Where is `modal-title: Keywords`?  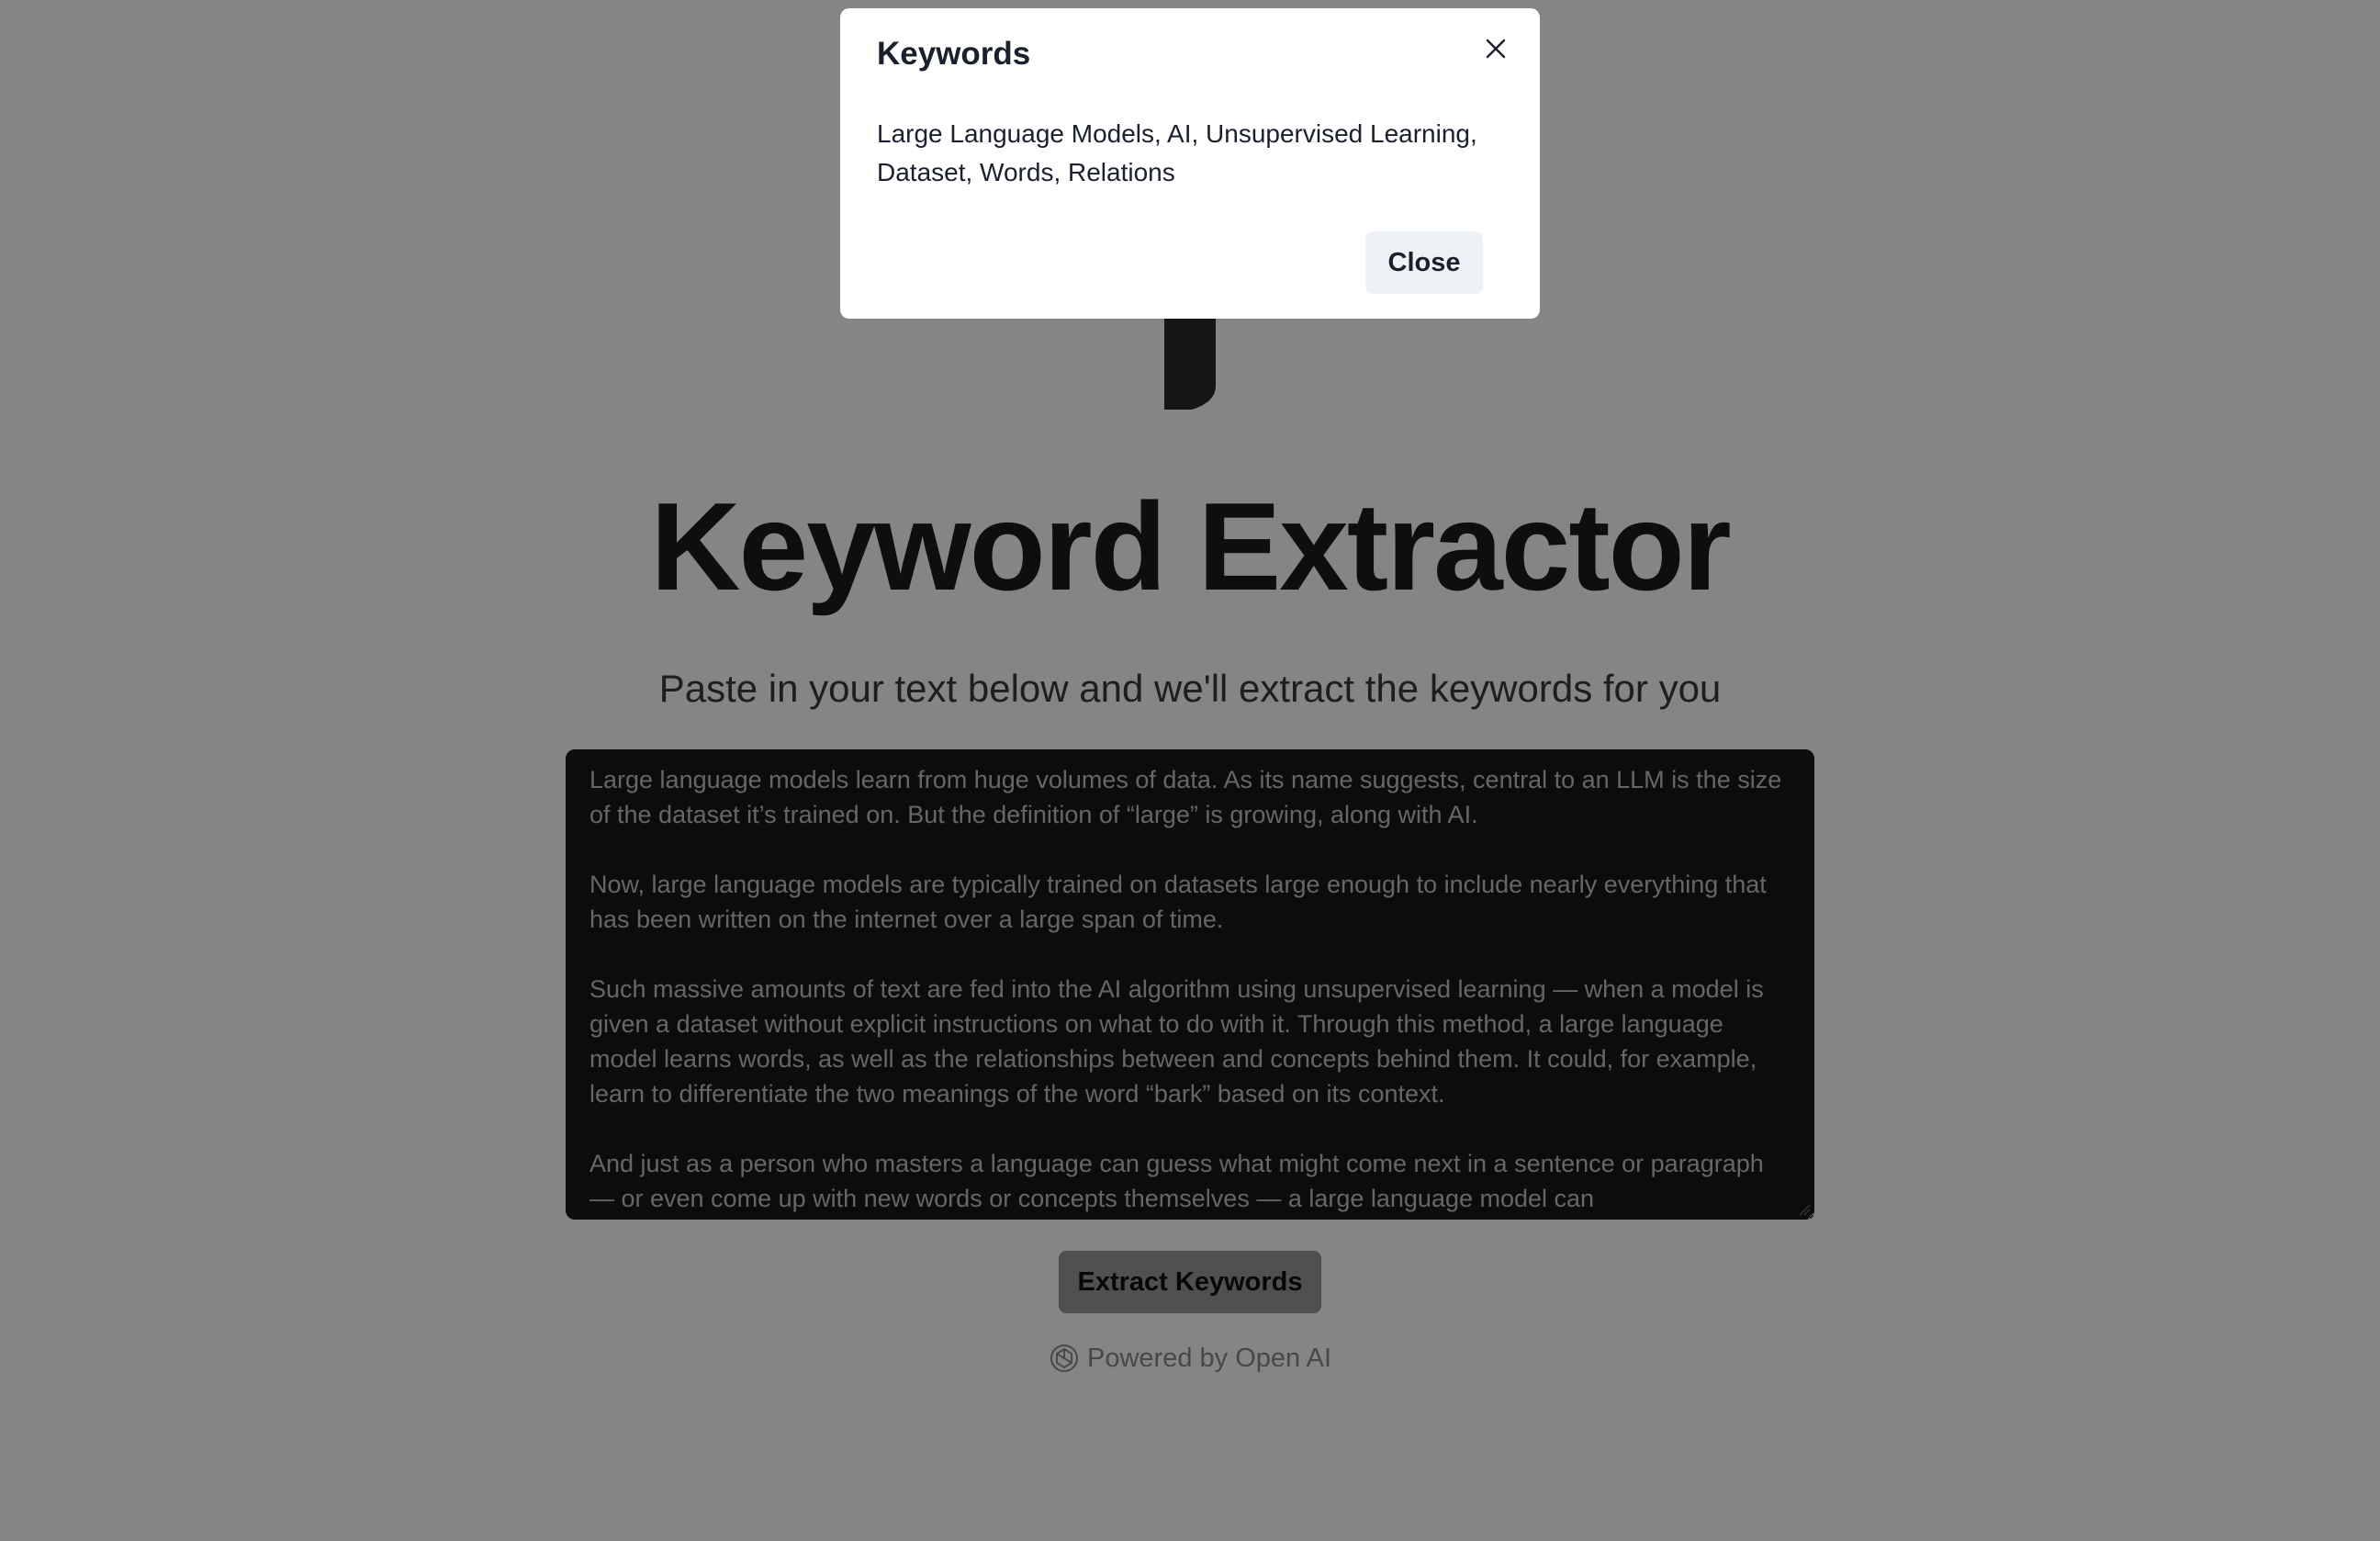 modal-title: Keywords is located at coordinates (954, 54).